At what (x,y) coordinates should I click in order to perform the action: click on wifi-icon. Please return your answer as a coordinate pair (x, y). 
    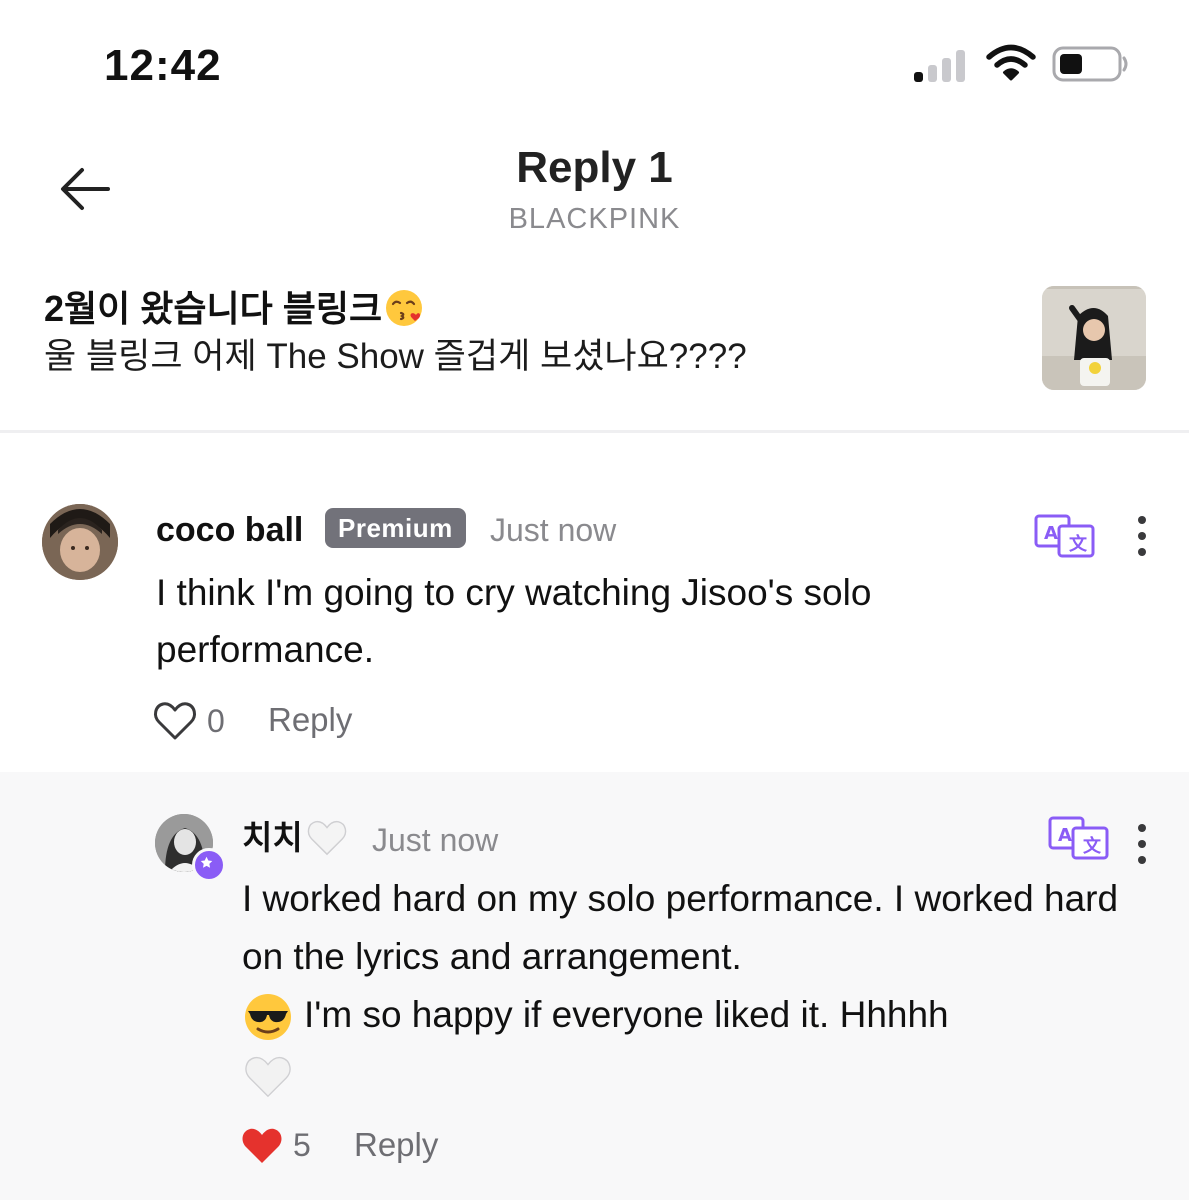
    Looking at the image, I should click on (1011, 62).